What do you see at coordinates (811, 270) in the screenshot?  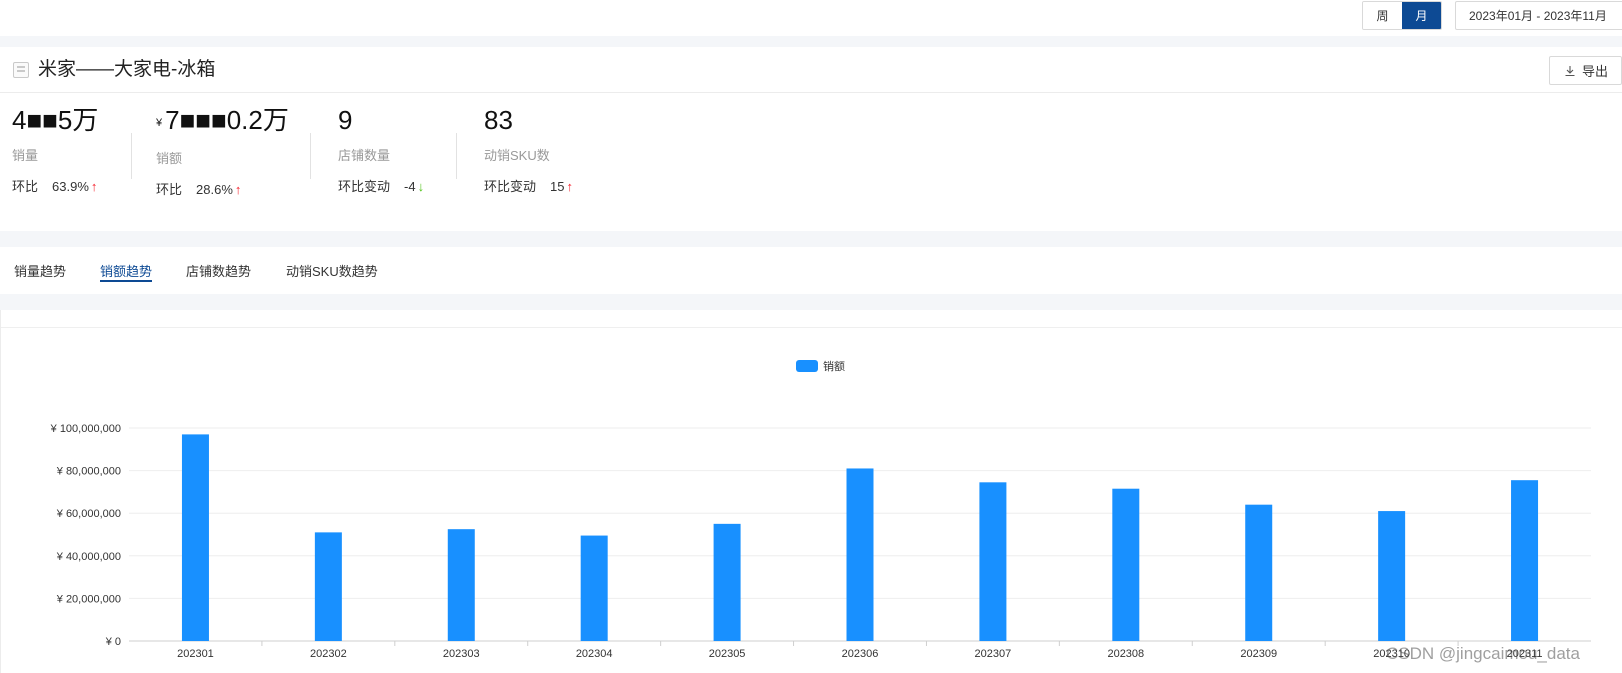 I see `trend-tabs: 销量趋势 销额趋势 店铺数趋势 动销SKU数趋势` at bounding box center [811, 270].